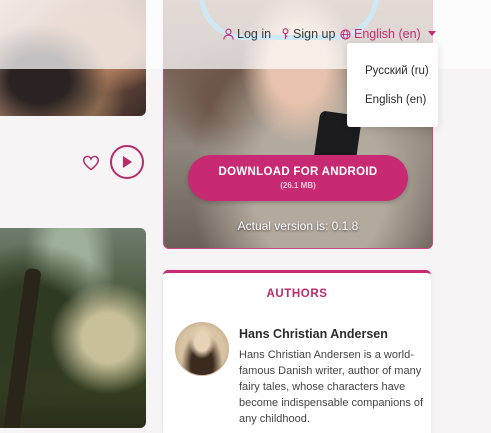 This screenshot has width=491, height=433. What do you see at coordinates (73, 328) in the screenshot?
I see `book-cover-image-bottom` at bounding box center [73, 328].